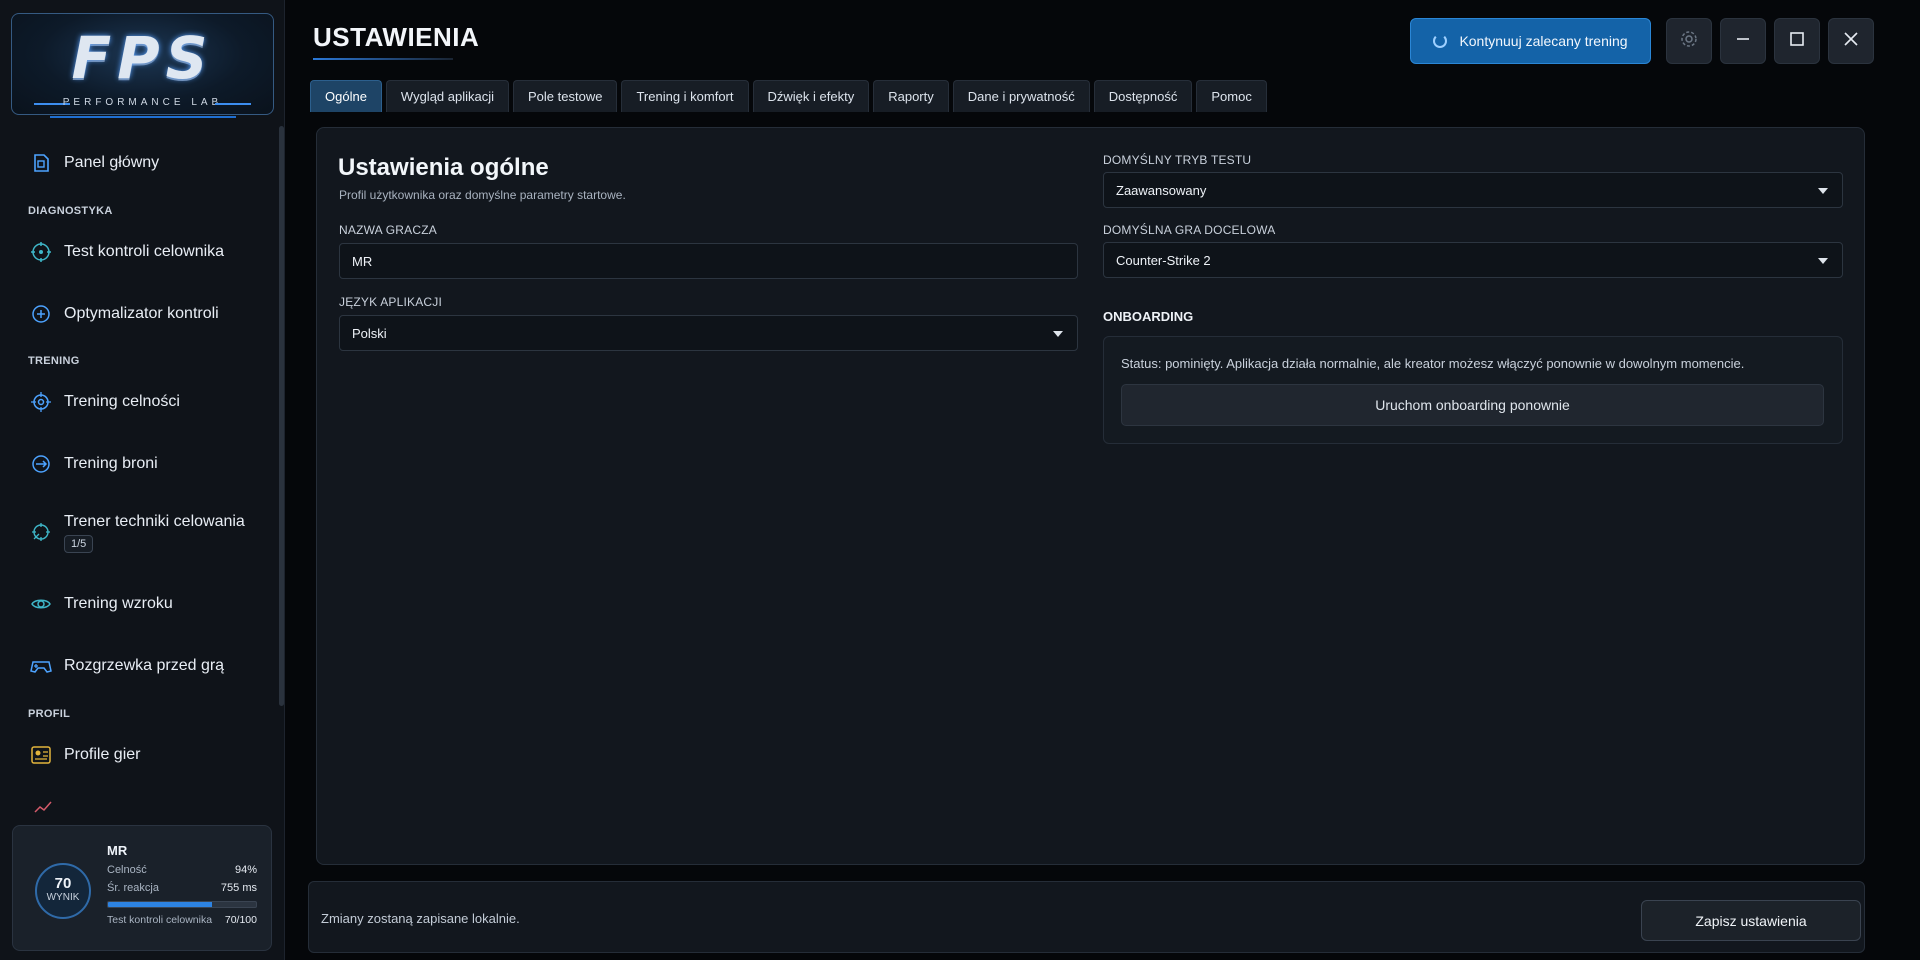 This screenshot has height=960, width=1920. Describe the element at coordinates (1161, 190) in the screenshot. I see `test-mode-value: Zaawansowany` at that location.